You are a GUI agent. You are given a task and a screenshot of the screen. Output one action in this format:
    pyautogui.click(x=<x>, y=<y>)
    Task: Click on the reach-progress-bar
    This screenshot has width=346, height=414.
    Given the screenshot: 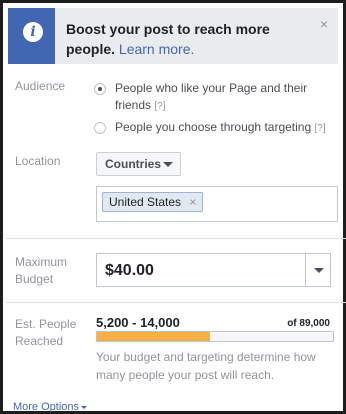 What is the action you would take?
    pyautogui.click(x=215, y=336)
    